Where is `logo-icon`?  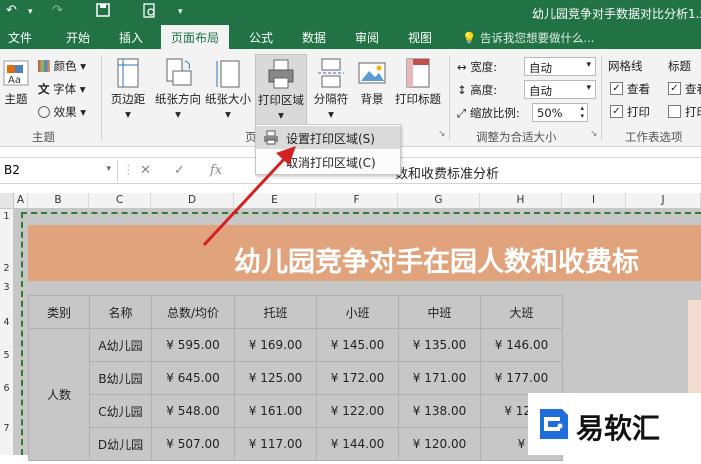
logo-icon is located at coordinates (554, 424).